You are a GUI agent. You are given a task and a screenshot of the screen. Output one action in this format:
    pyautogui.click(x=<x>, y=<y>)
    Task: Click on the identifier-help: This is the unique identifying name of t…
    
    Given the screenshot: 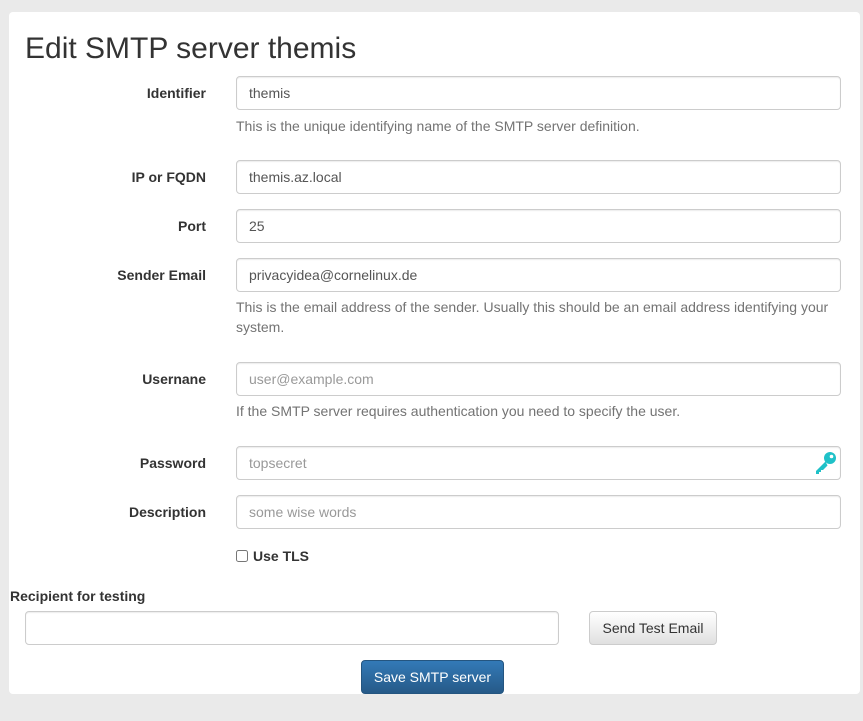 What is the action you would take?
    pyautogui.click(x=438, y=126)
    